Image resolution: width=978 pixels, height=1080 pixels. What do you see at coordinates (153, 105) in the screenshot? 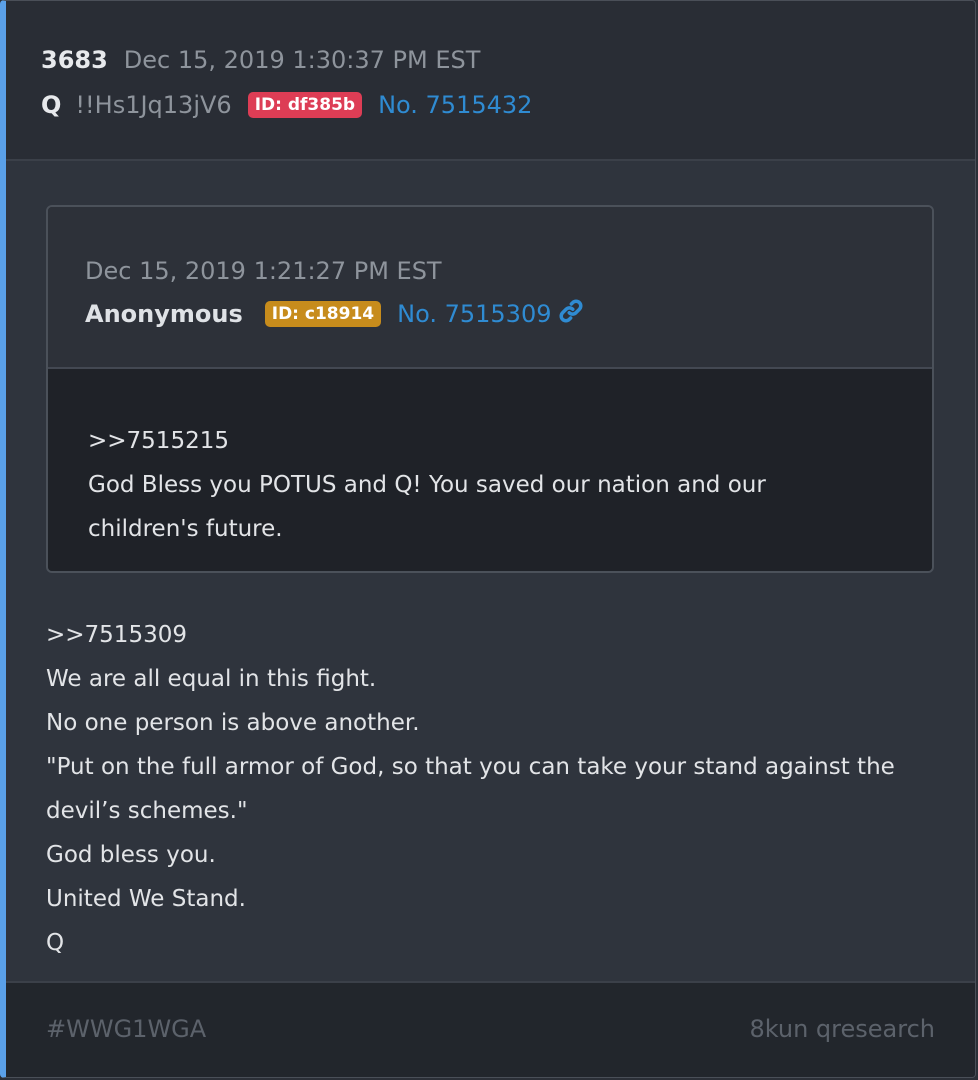
I see `post-tripcode: !!Hs1Jq13jV6` at bounding box center [153, 105].